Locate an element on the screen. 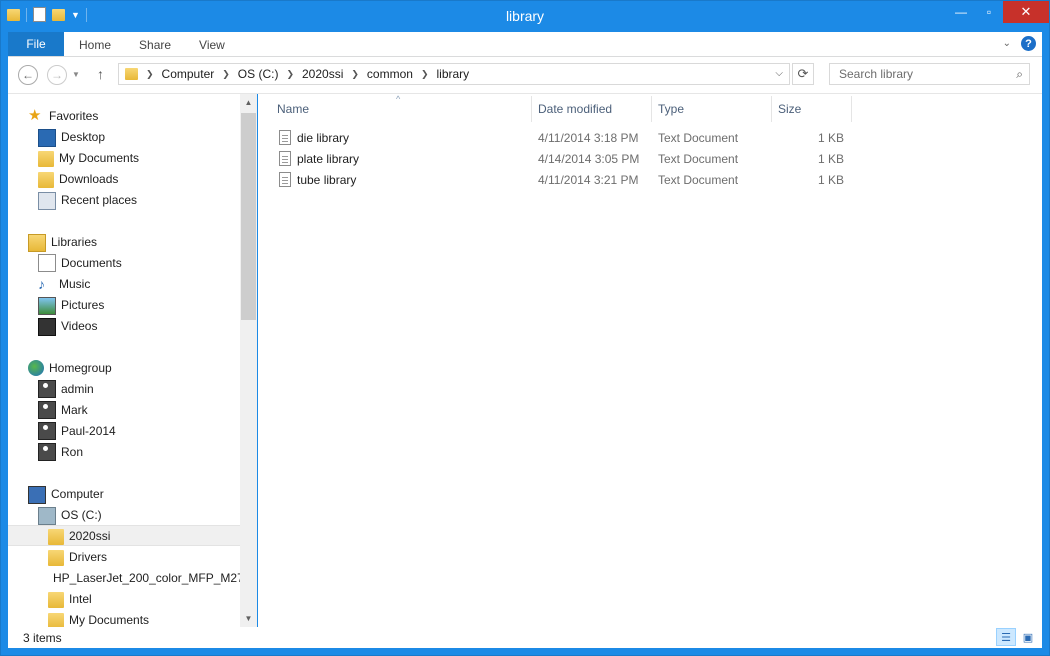 The height and width of the screenshot is (656, 1050). nav-item-music: ♪ Music is located at coordinates (64, 283).